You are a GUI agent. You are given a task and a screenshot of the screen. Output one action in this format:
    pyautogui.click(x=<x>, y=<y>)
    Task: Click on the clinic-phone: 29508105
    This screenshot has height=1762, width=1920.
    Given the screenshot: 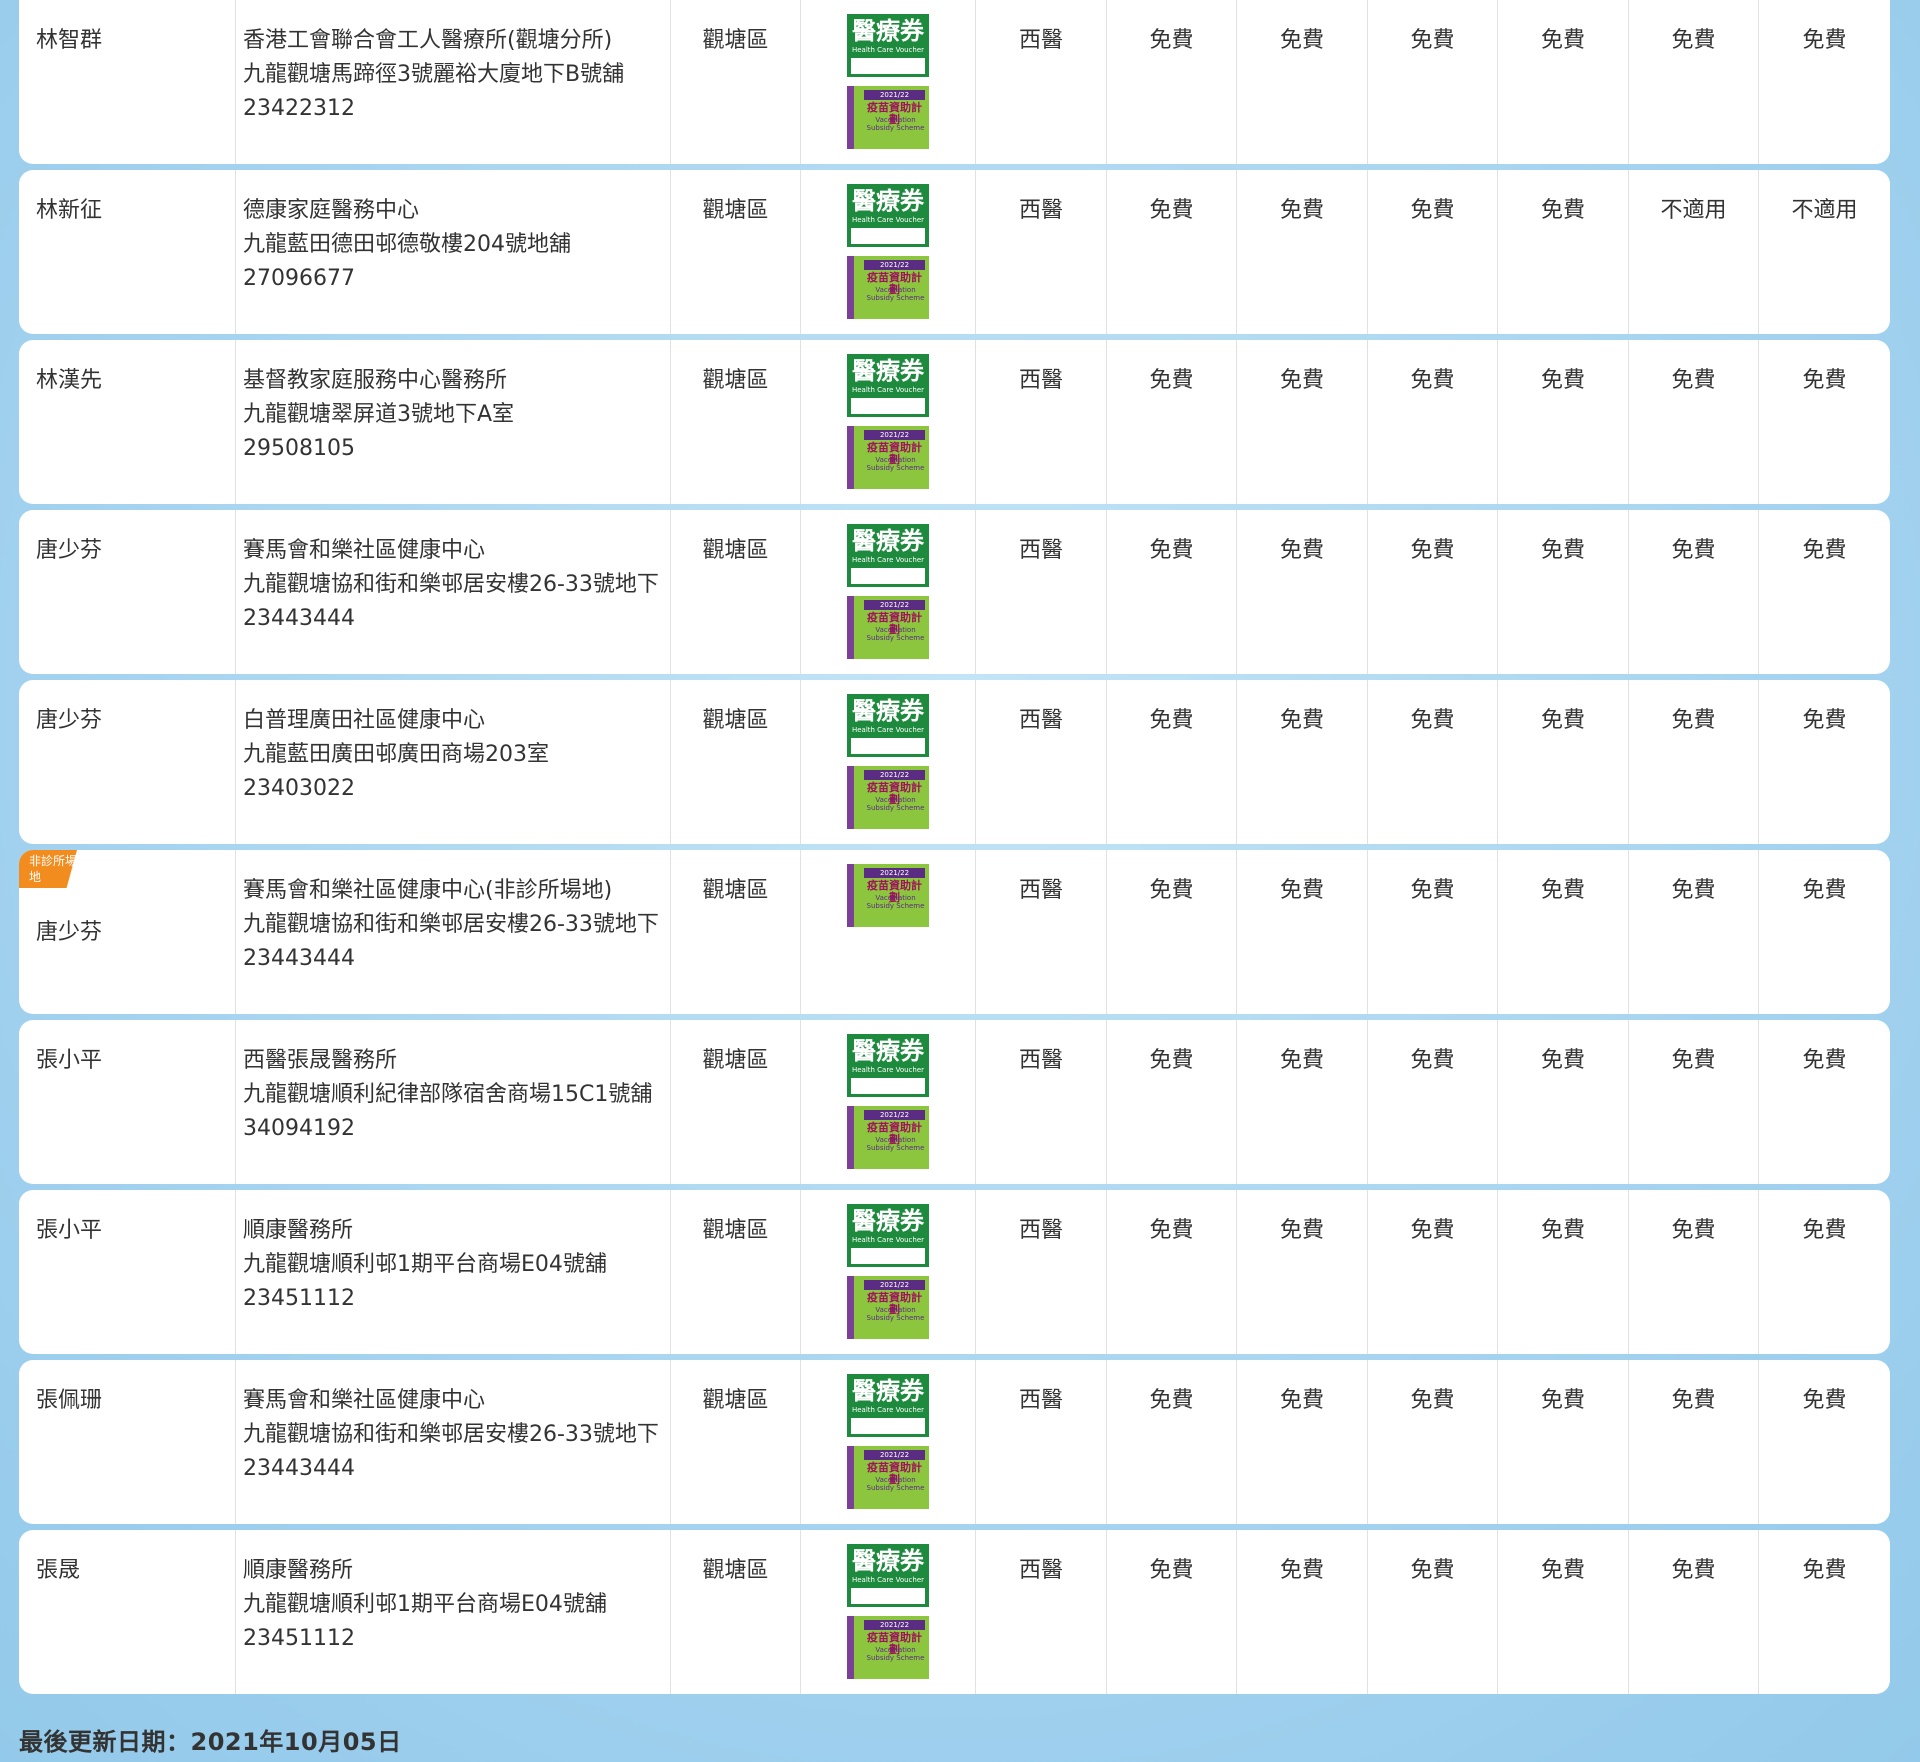 What is the action you would take?
    pyautogui.click(x=299, y=448)
    